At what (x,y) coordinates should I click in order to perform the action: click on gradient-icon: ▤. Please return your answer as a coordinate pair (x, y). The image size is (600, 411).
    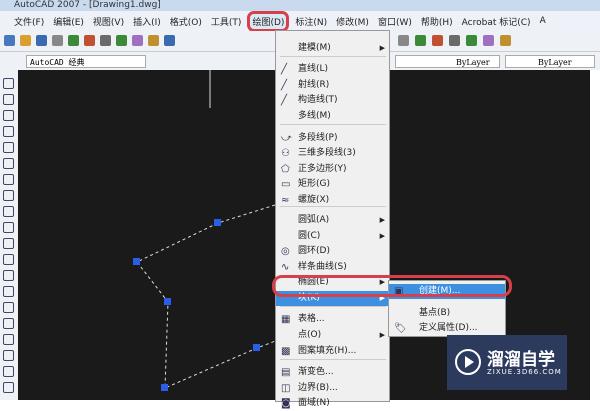
    Looking at the image, I should click on (286, 372).